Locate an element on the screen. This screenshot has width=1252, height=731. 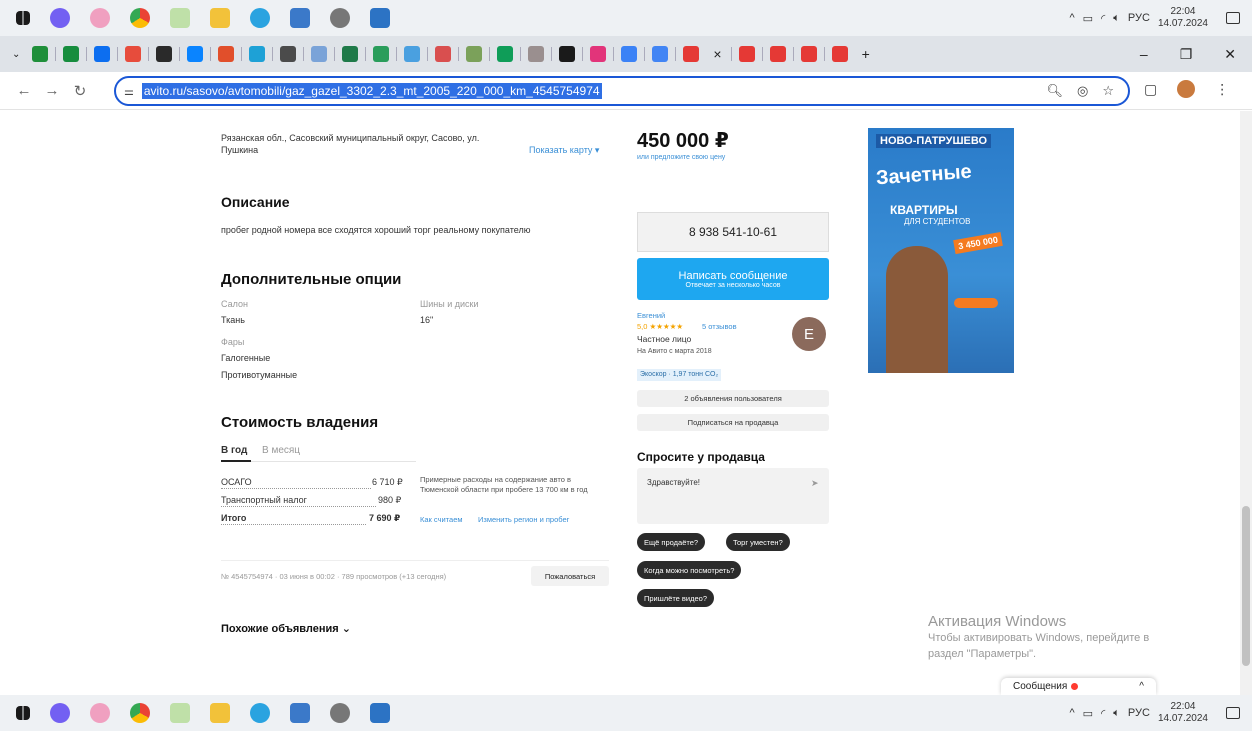
tab-year: В год is located at coordinates (234, 451).